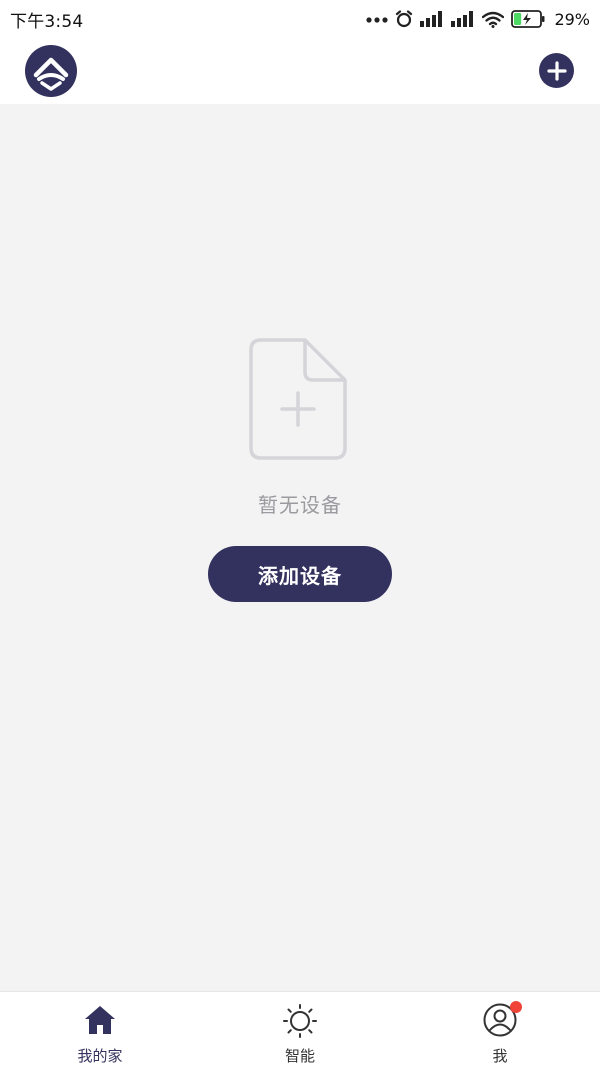 The image size is (600, 1067). What do you see at coordinates (47, 21) in the screenshot?
I see `status-time: 下午3:54` at bounding box center [47, 21].